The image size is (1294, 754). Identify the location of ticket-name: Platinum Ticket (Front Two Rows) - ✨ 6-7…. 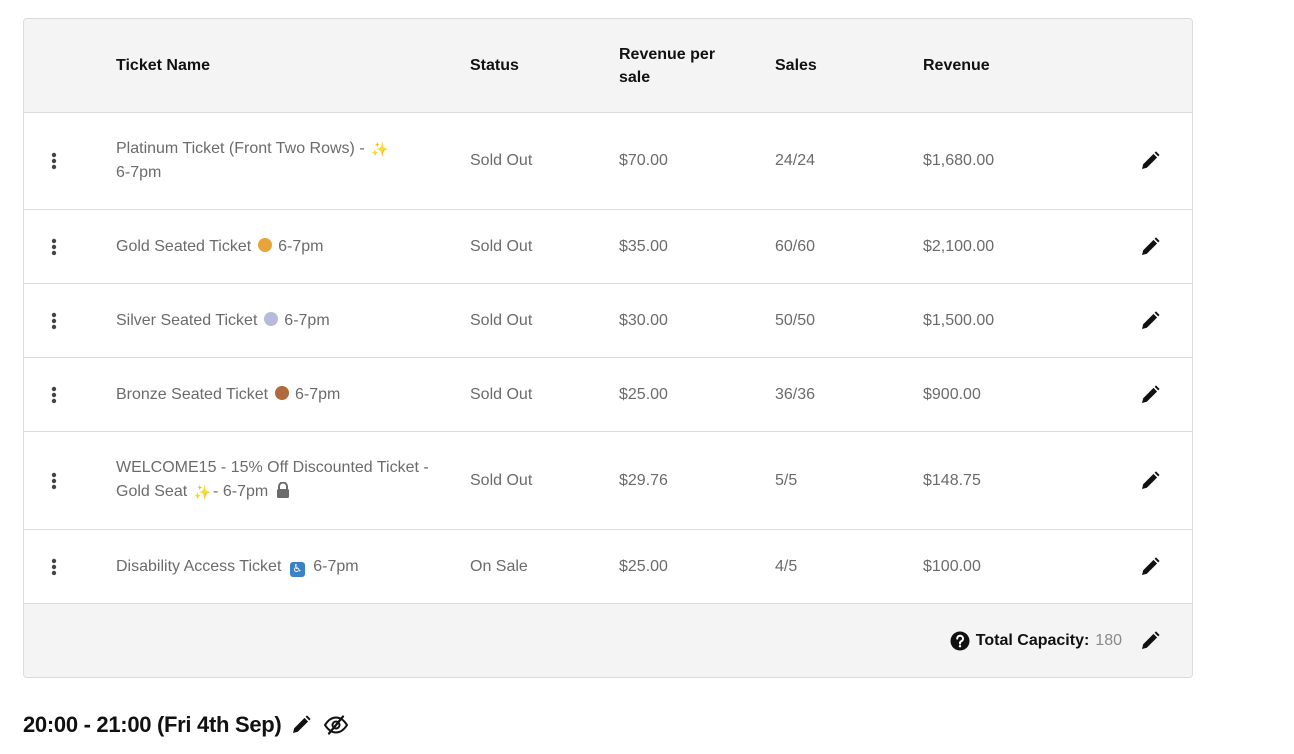
(281, 161).